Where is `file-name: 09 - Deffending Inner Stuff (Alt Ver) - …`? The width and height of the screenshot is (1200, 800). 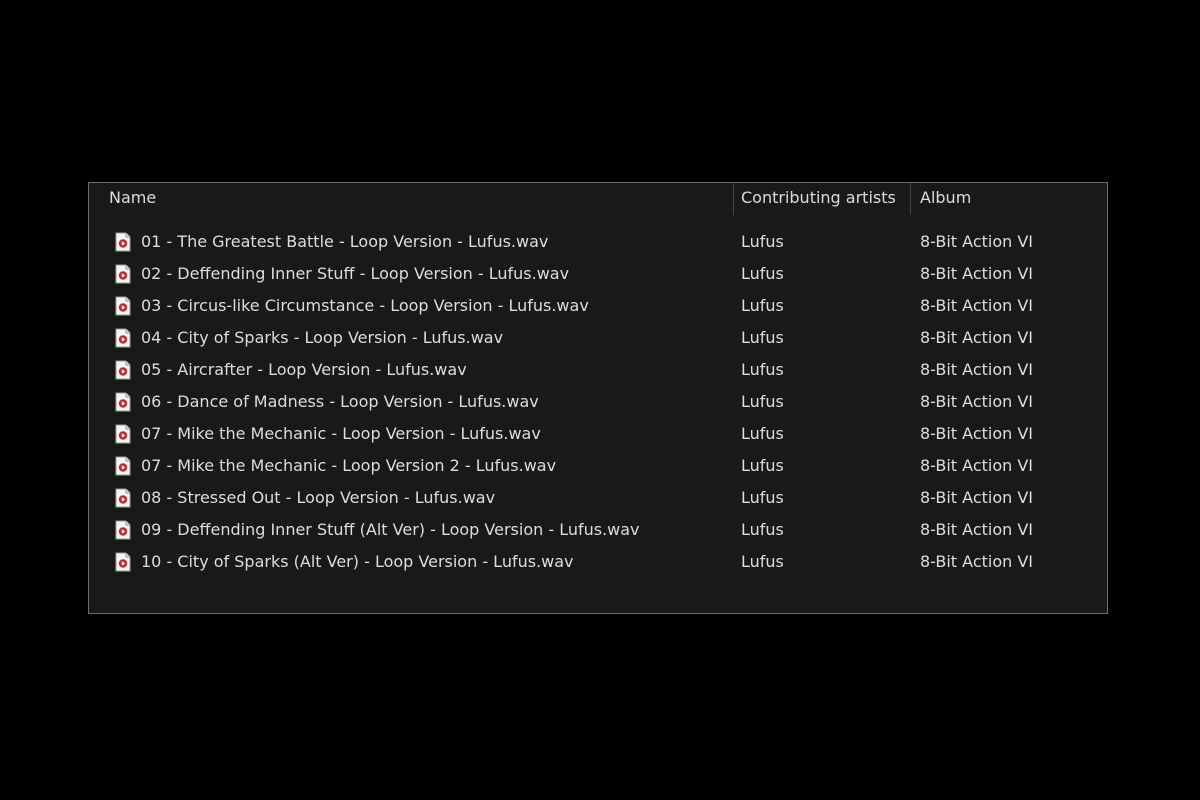
file-name: 09 - Deffending Inner Stuff (Alt Ver) - … is located at coordinates (390, 529).